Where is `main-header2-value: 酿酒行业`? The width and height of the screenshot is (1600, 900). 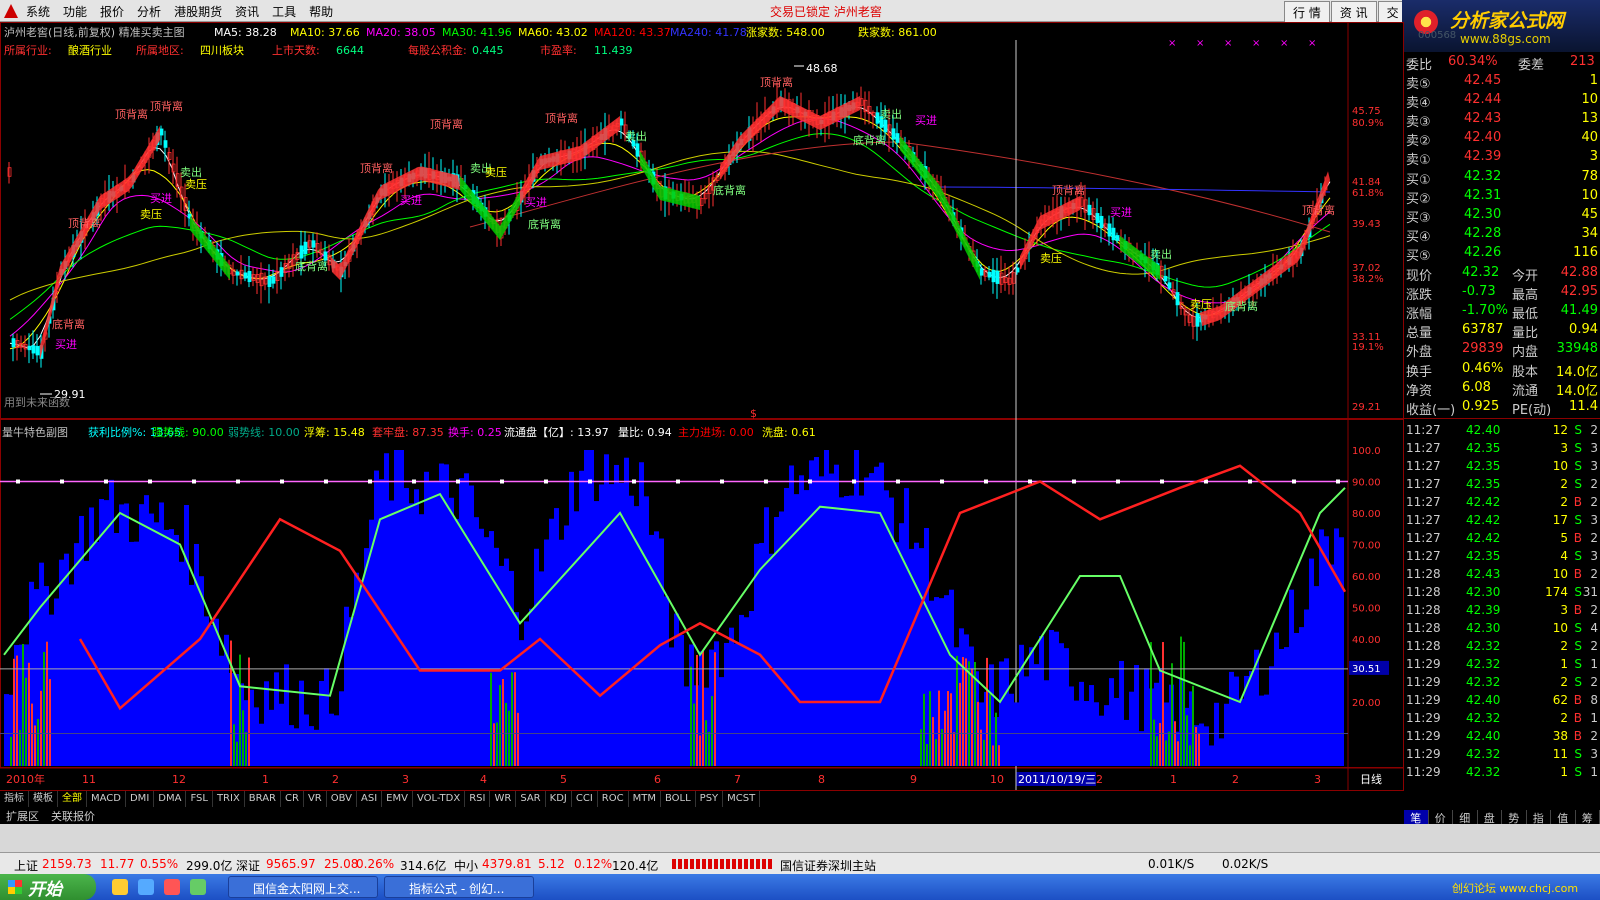
main-header2-value: 酿酒行业 is located at coordinates (90, 50).